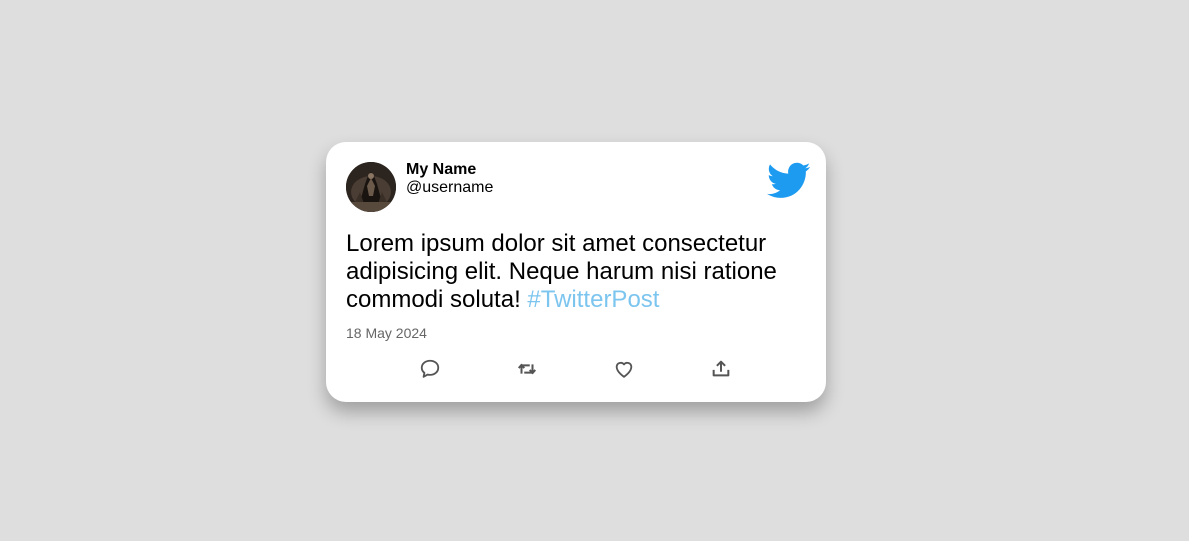 This screenshot has height=541, width=1189. I want to click on comment-button, so click(430, 369).